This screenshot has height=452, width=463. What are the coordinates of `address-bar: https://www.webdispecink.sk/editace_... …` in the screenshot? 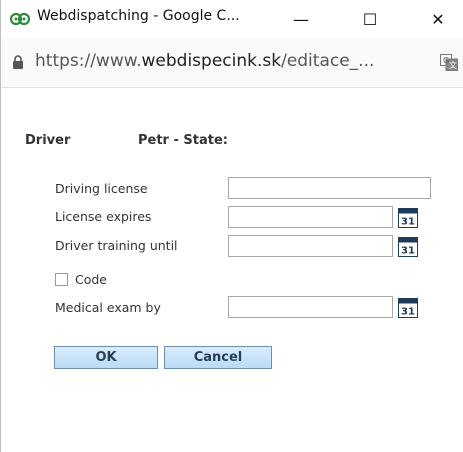 It's located at (232, 63).